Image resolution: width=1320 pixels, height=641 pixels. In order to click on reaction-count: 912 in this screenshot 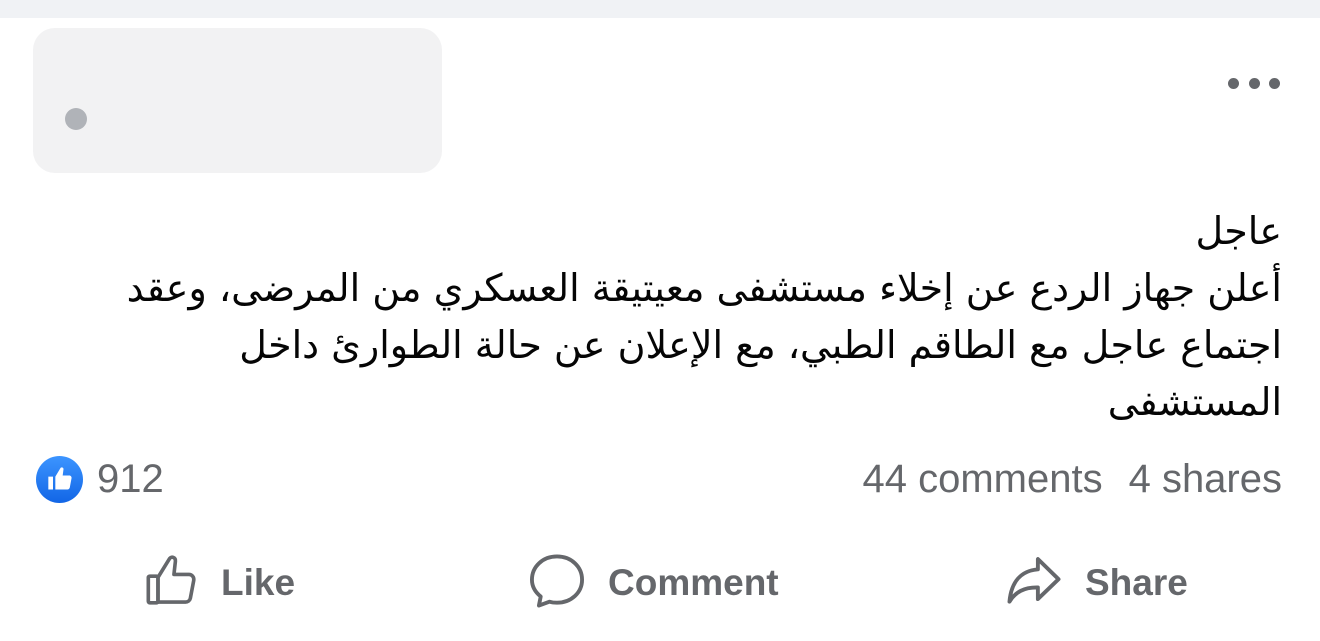, I will do `click(130, 478)`.